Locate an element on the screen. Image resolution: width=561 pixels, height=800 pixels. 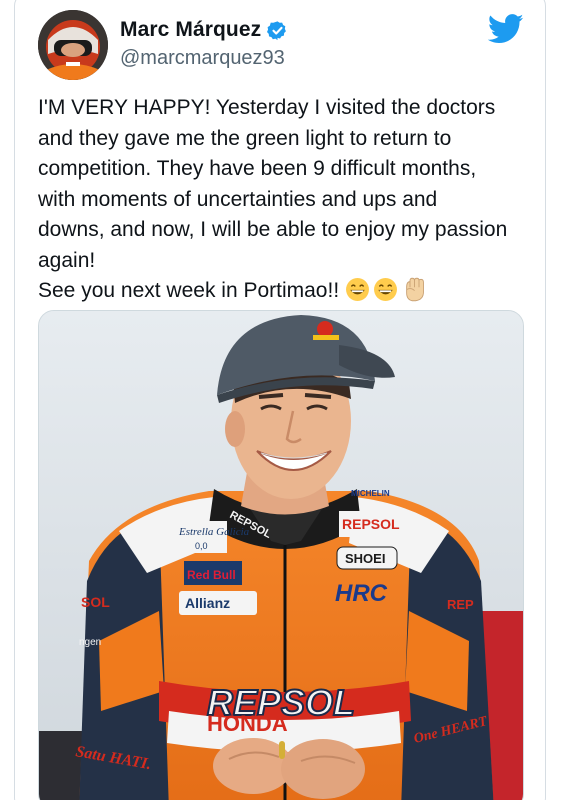
avatar-photo is located at coordinates (73, 45).